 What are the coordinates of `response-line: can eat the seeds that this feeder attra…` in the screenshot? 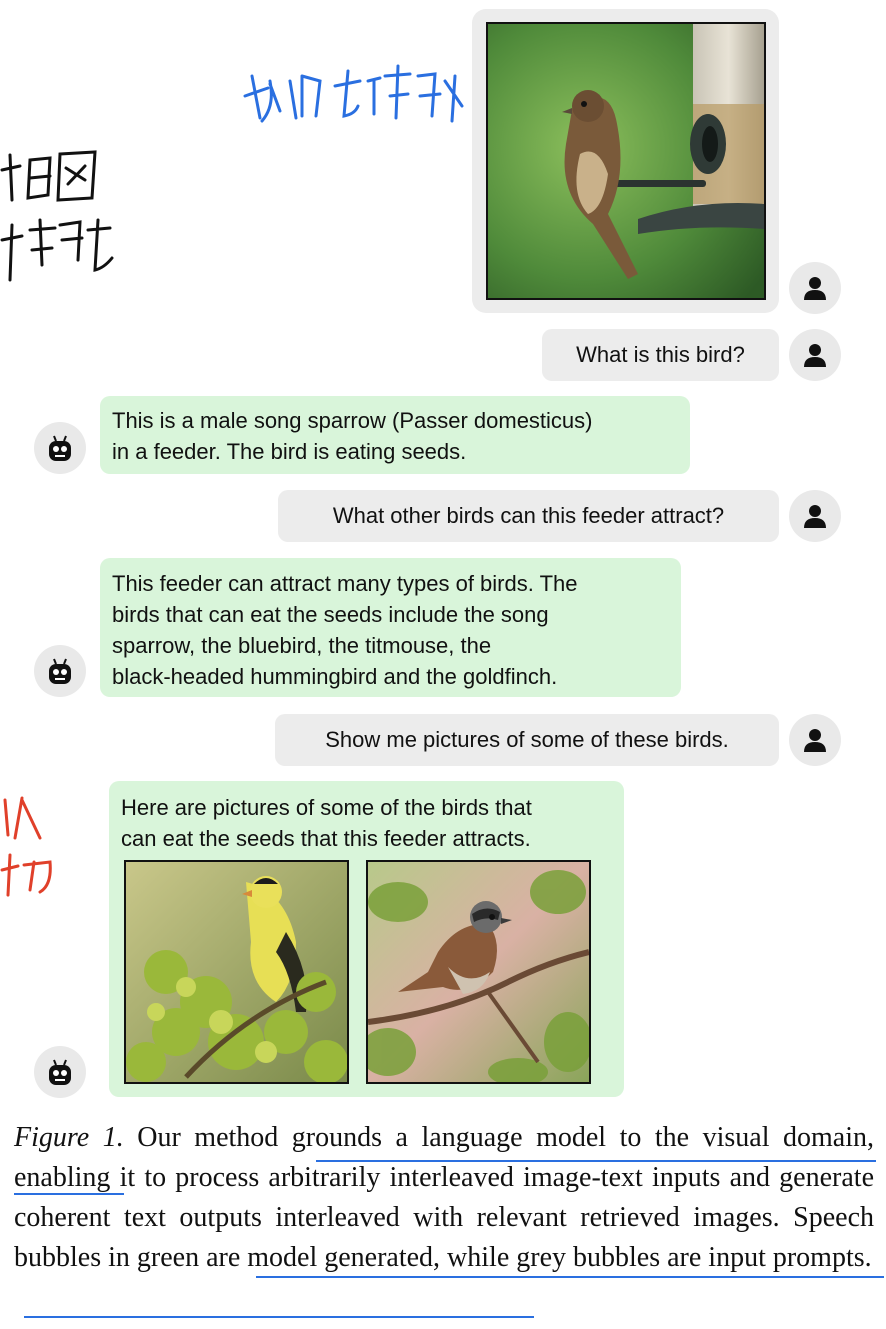 It's located at (326, 838).